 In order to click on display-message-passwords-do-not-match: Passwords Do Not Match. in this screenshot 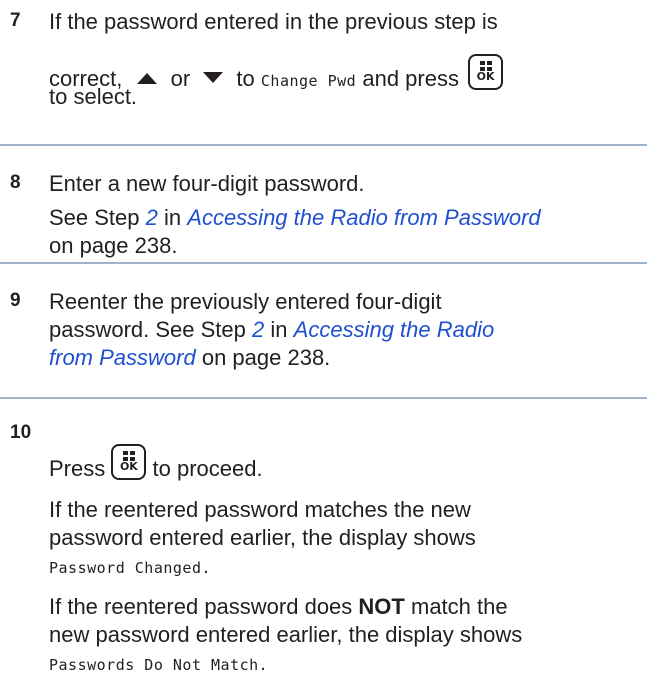, I will do `click(159, 665)`.